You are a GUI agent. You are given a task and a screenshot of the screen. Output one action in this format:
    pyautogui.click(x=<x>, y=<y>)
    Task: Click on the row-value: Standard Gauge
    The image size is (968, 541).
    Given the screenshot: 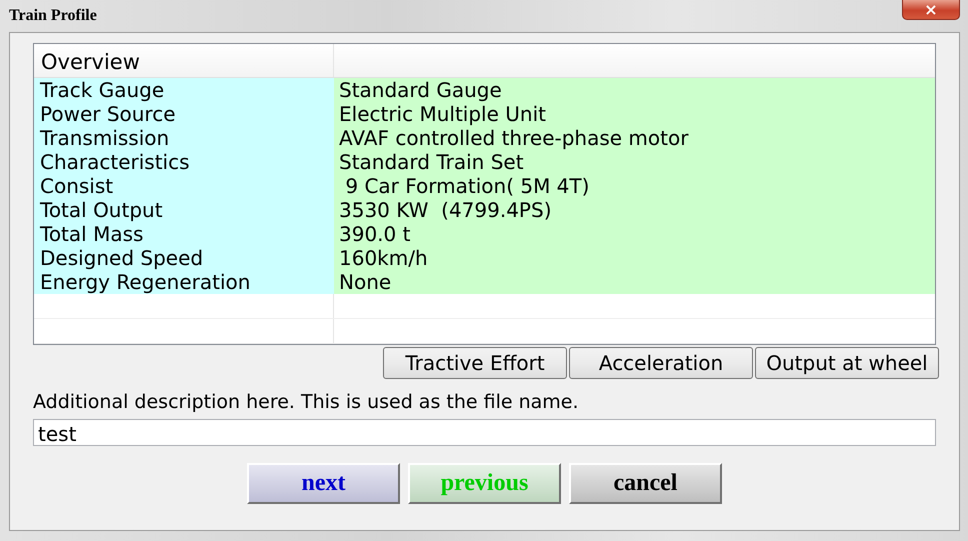 What is the action you would take?
    pyautogui.click(x=634, y=90)
    